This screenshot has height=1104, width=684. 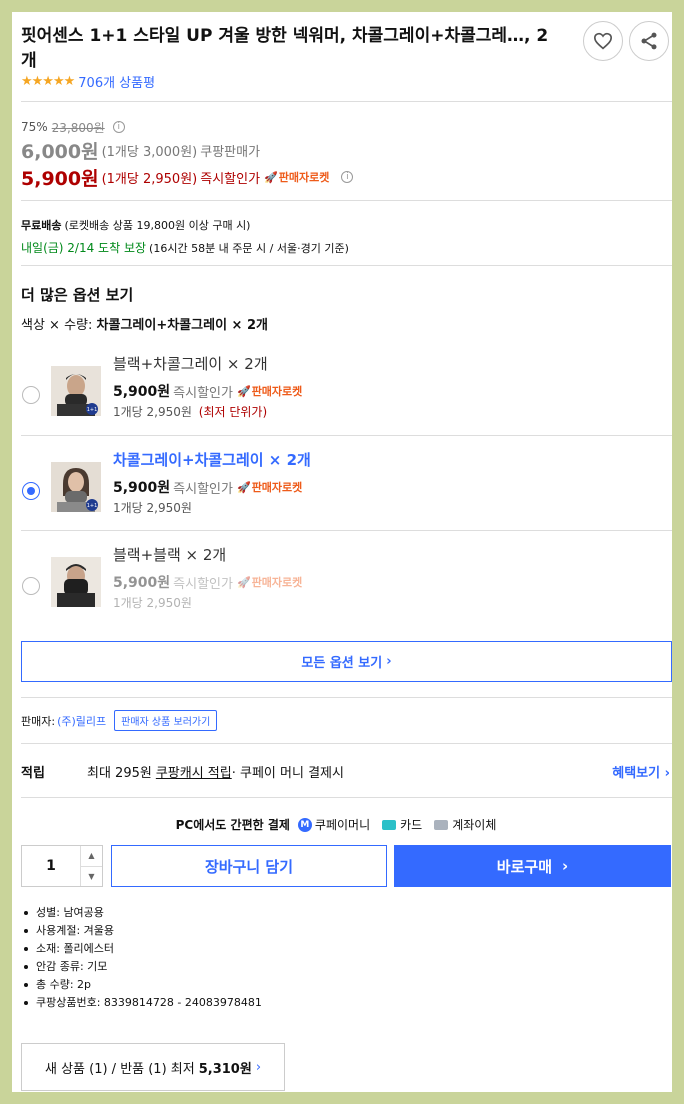 I want to click on payment-methods: PC에서도 간편한 결제 M 쿠페이머니 카드 계좌이체, so click(x=342, y=824).